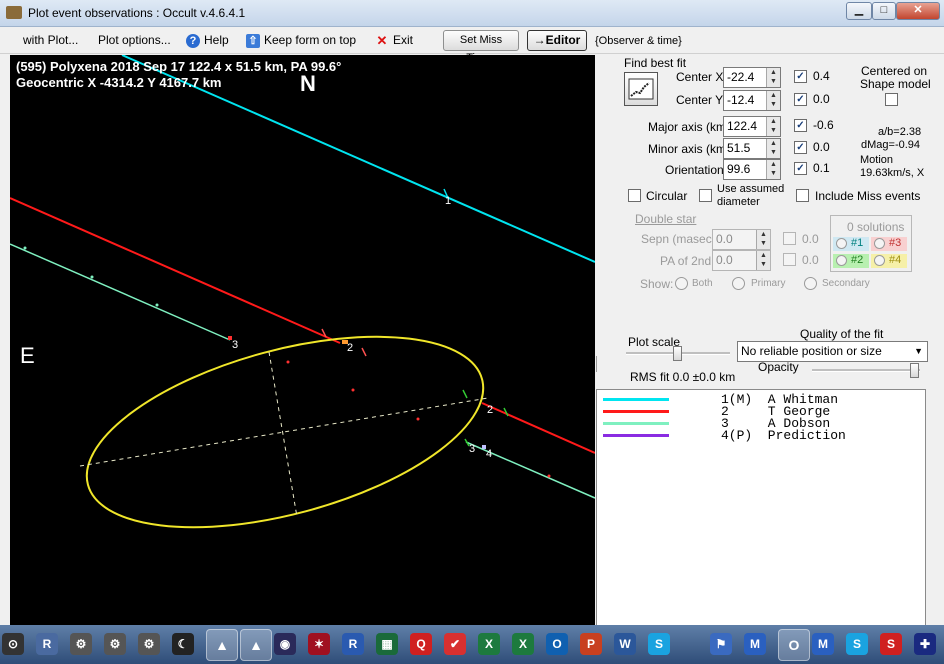 Image resolution: width=944 pixels, height=664 pixels. What do you see at coordinates (387, 644) in the screenshot?
I see `grid-app-icon: ▦` at bounding box center [387, 644].